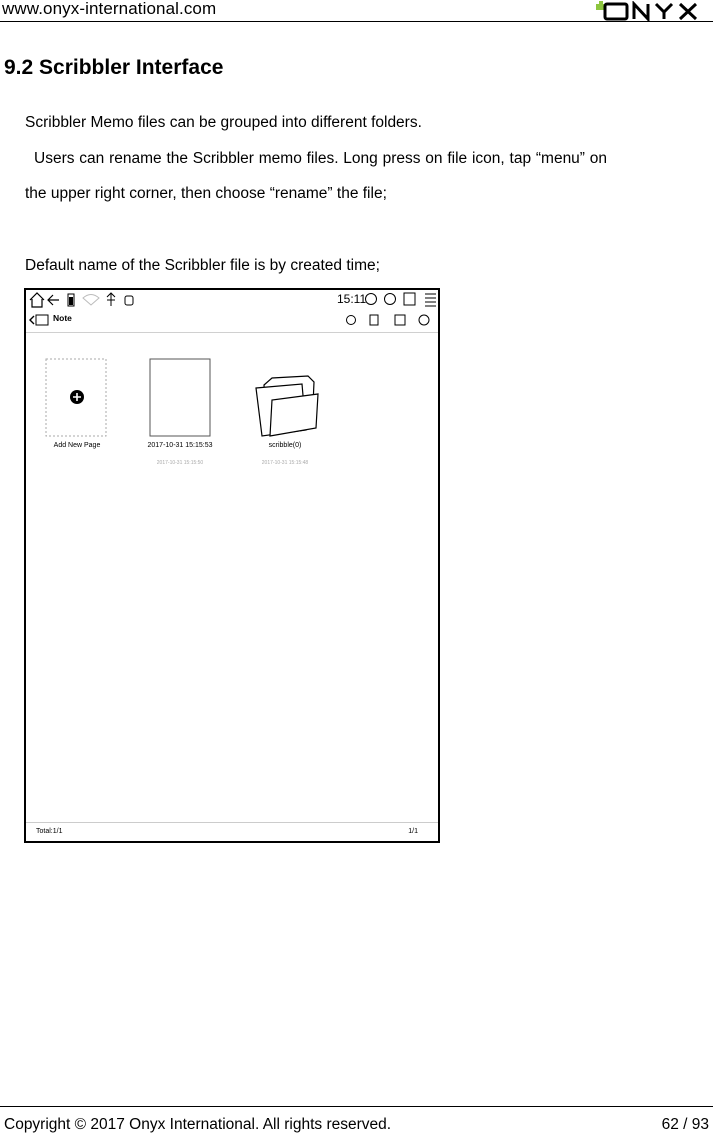 Image resolution: width=715 pixels, height=1136 pixels. Describe the element at coordinates (232, 321) in the screenshot. I see `app-bar: Note` at that location.